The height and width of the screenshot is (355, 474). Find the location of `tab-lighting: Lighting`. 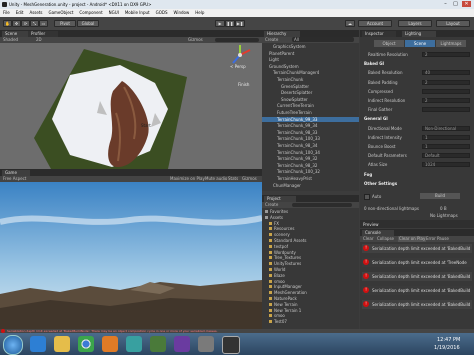

tab-lighting: Lighting is located at coordinates (419, 34).